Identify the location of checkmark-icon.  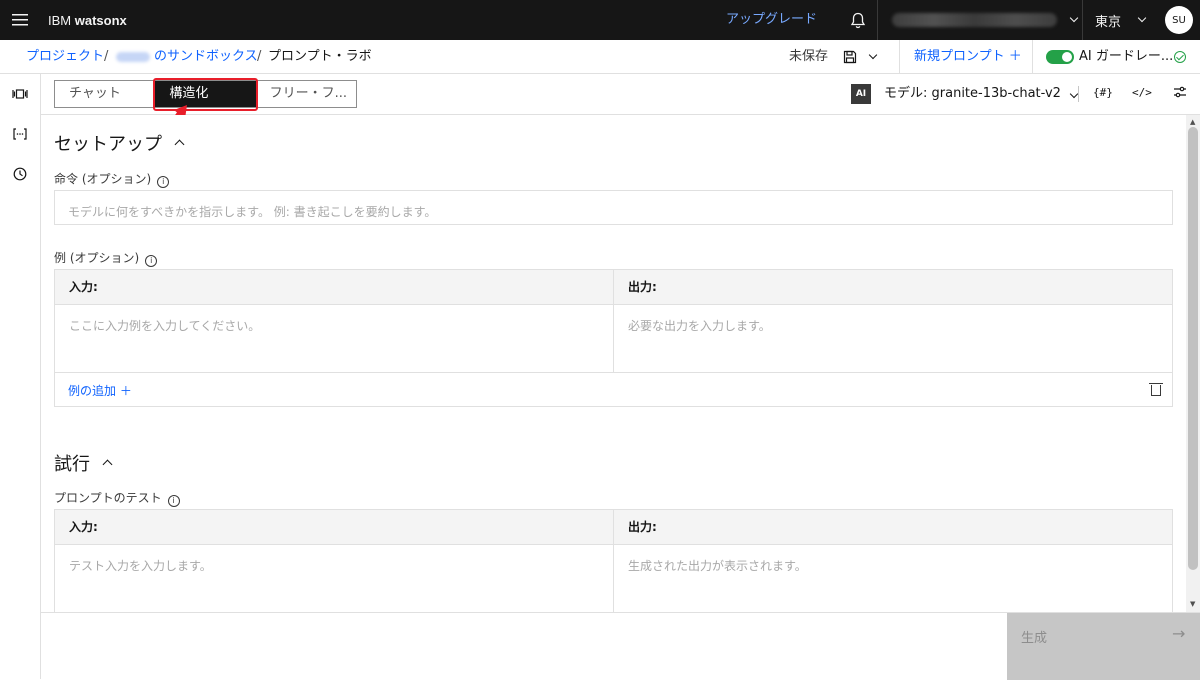
(1180, 57).